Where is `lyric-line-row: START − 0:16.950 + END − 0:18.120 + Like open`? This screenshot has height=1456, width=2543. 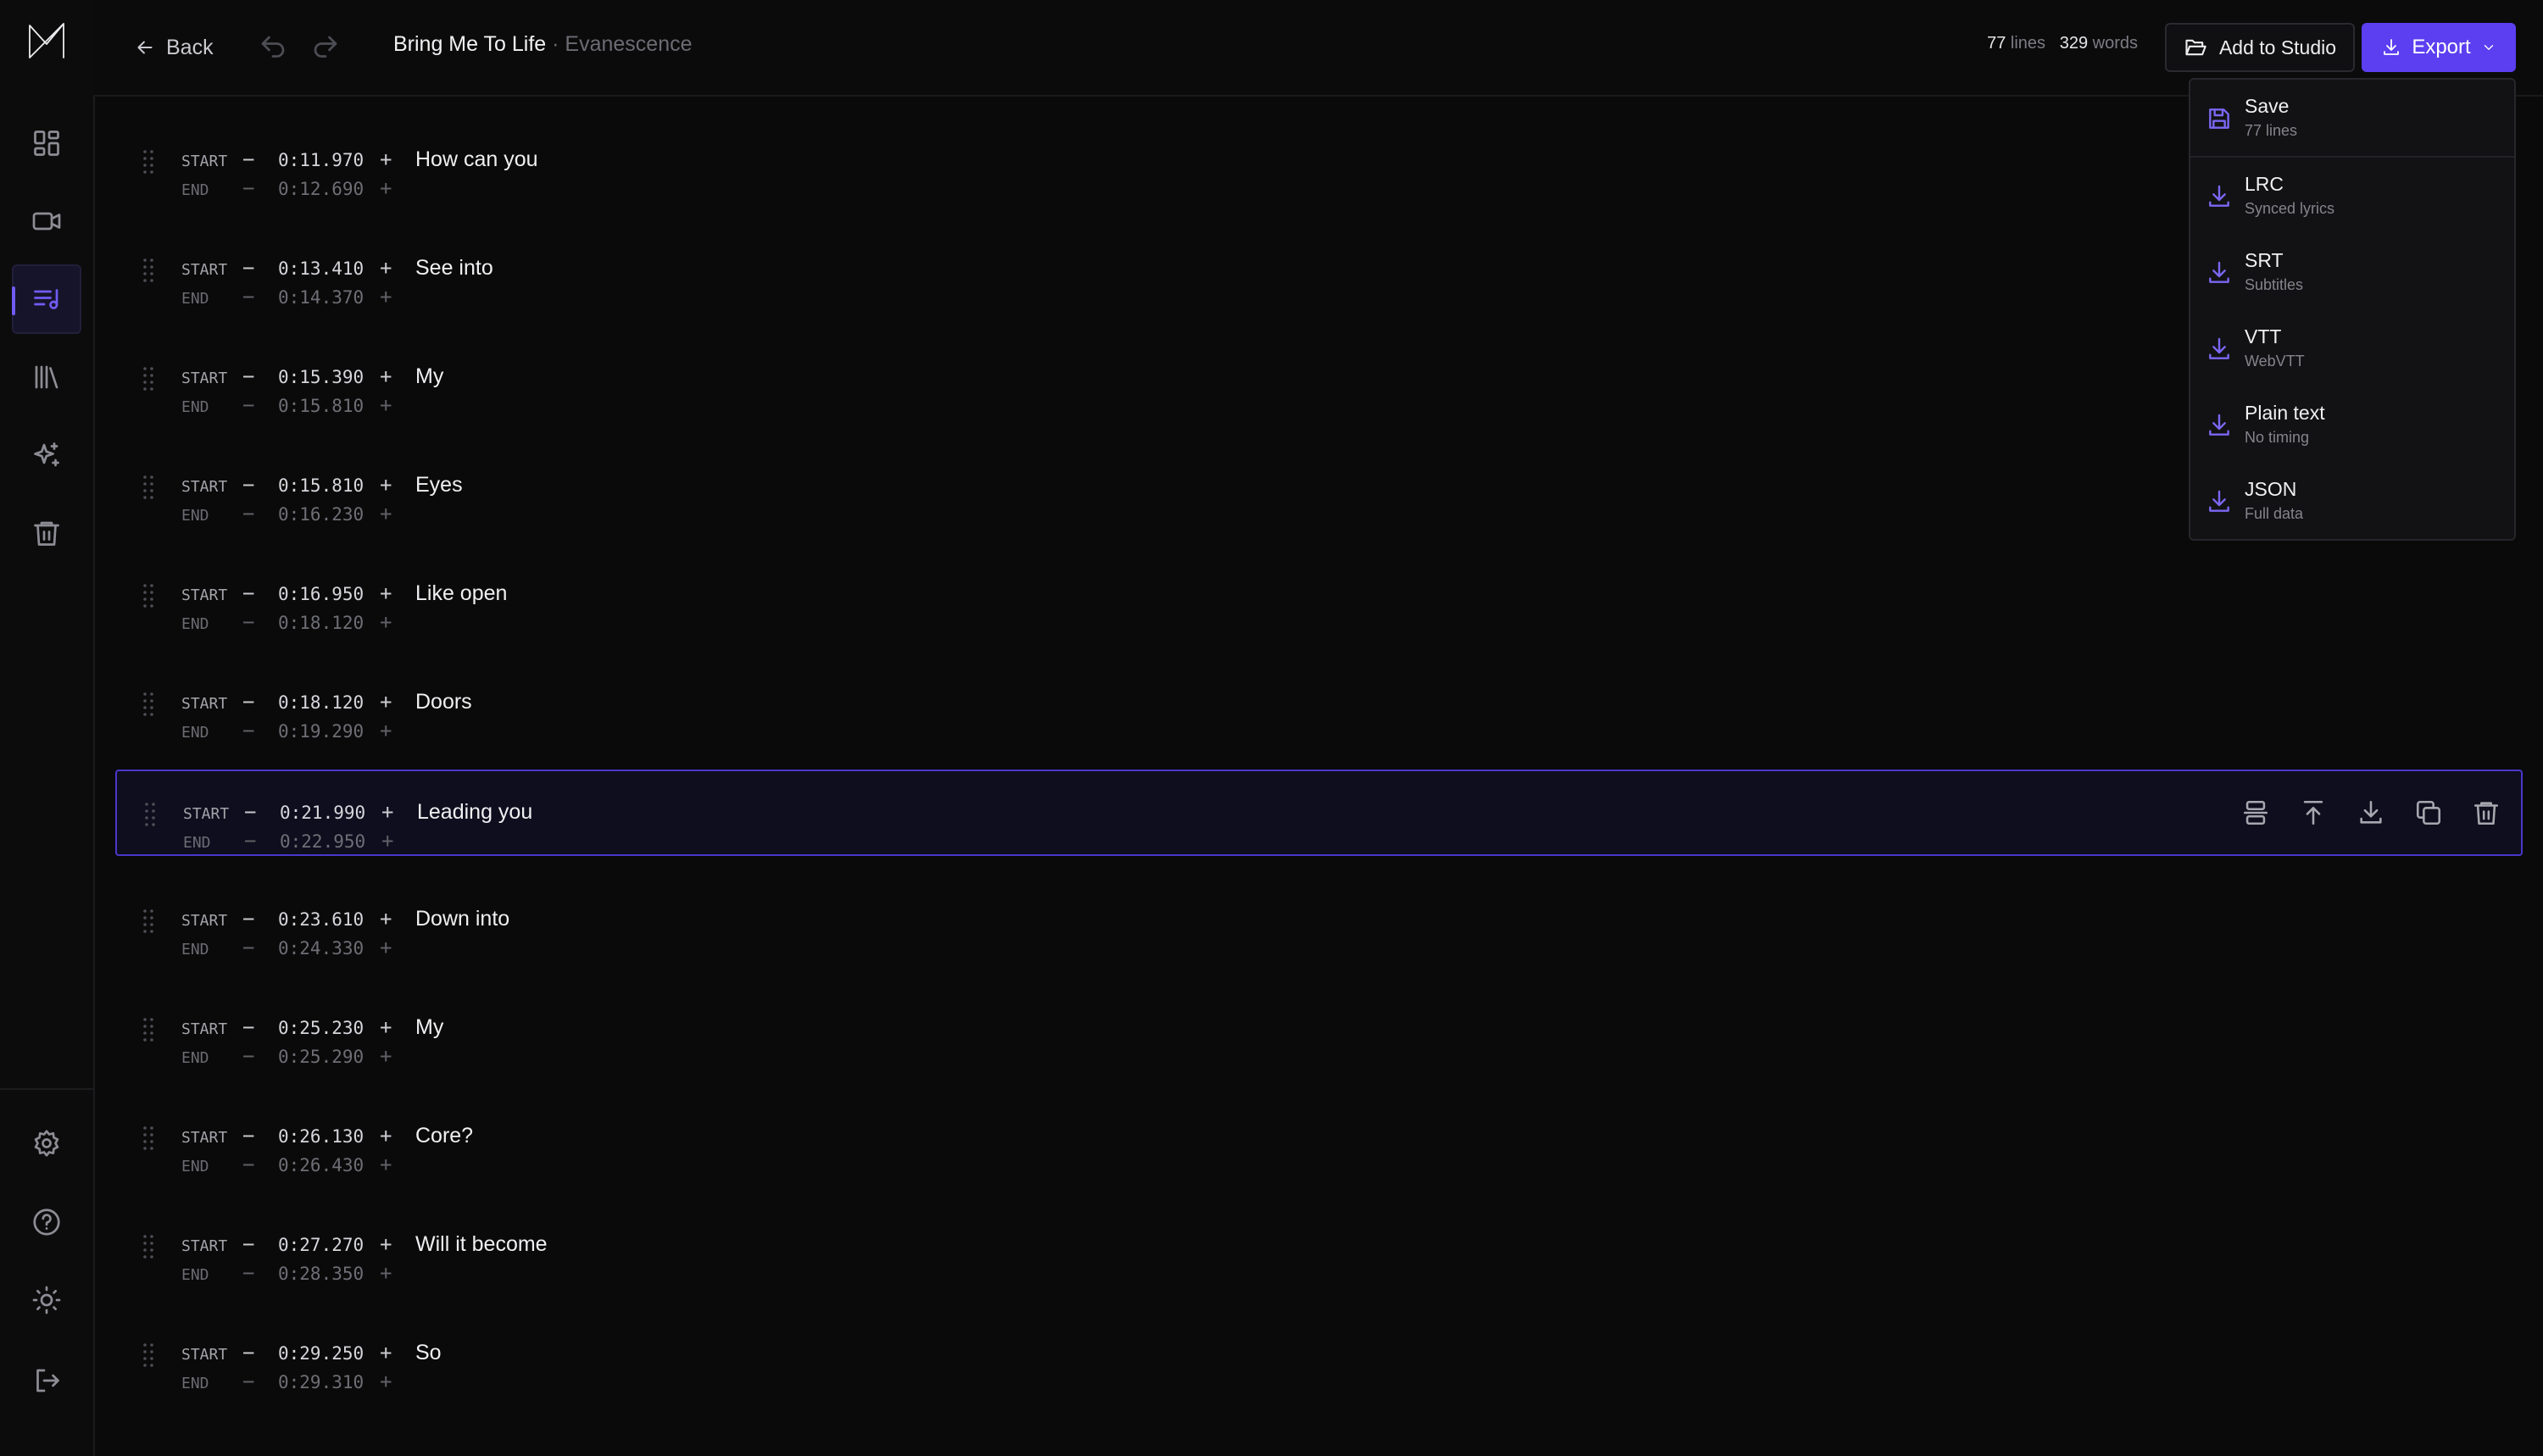 lyric-line-row: START − 0:16.950 + END − 0:18.120 + Like open is located at coordinates (1319, 596).